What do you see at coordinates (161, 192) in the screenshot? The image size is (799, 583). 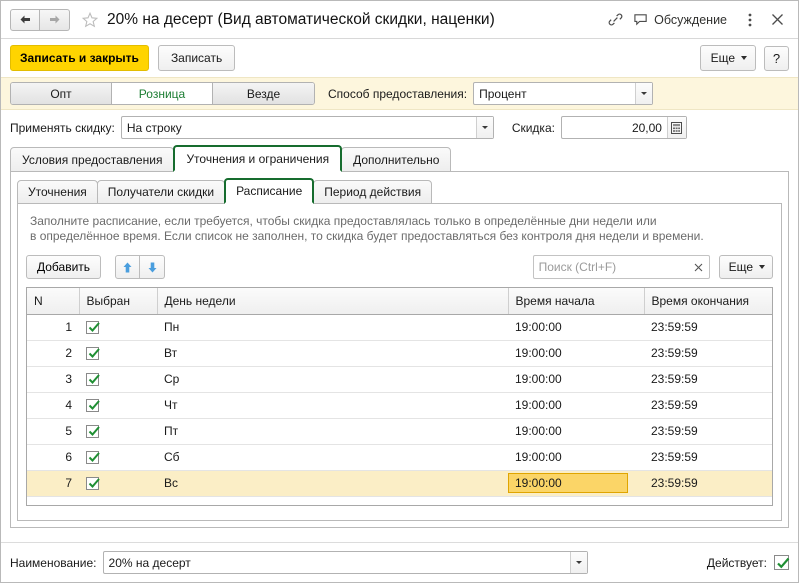 I see `tab-poluchateli-skidki: Получатели скидки` at bounding box center [161, 192].